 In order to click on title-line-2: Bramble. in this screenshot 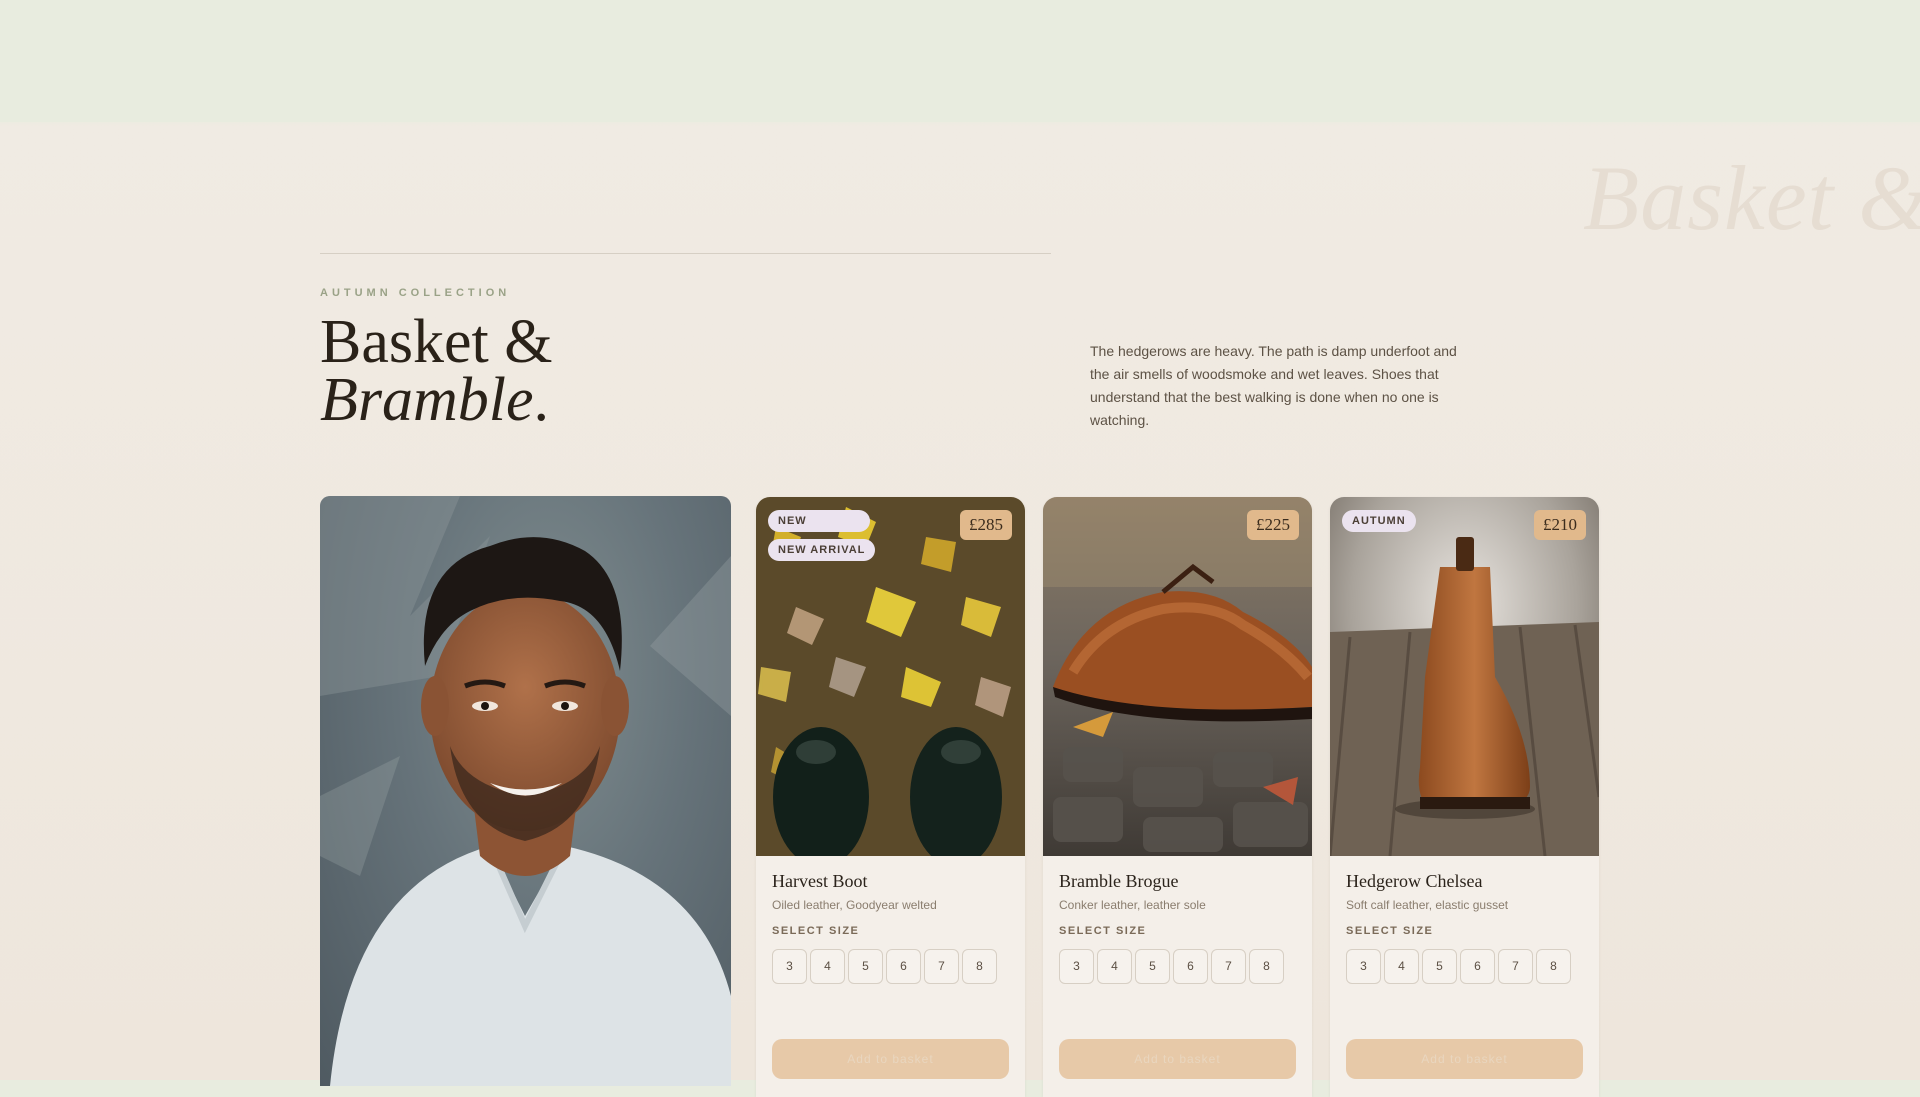, I will do `click(435, 400)`.